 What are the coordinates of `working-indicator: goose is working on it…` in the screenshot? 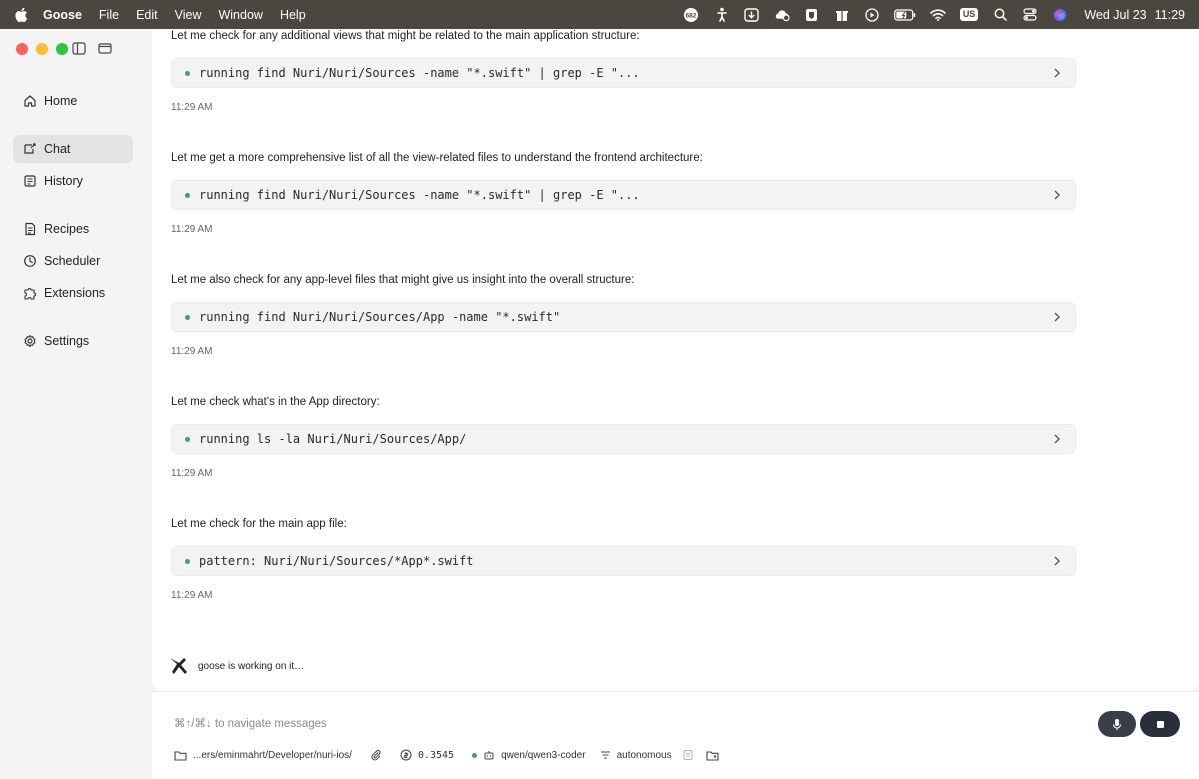 It's located at (236, 666).